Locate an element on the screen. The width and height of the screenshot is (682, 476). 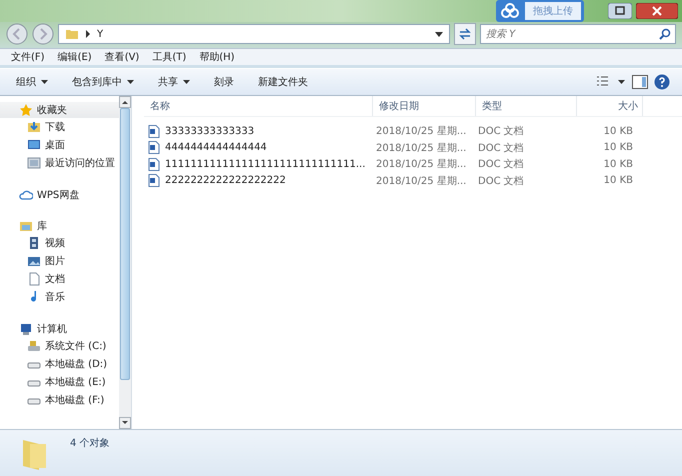
sidebar-group: WPS网盘 is located at coordinates (59, 195).